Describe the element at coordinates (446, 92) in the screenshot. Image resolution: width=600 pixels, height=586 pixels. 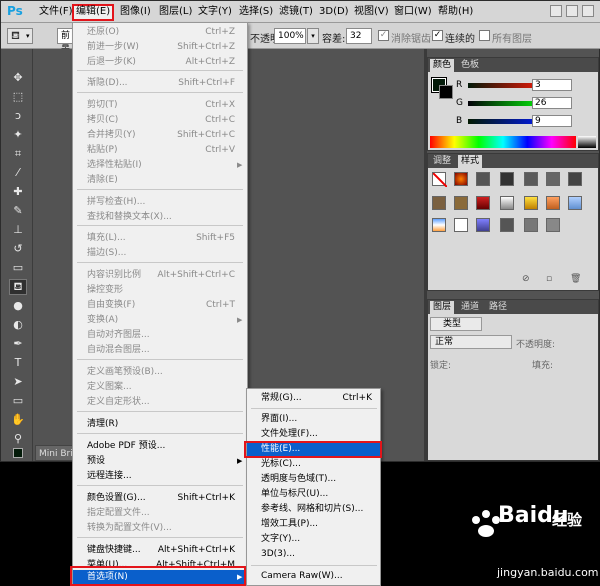
I see `background-color-chip` at that location.